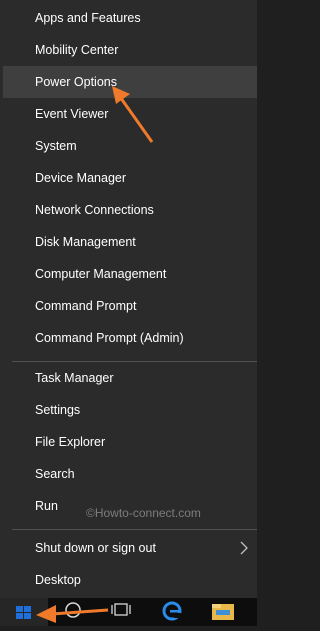  Describe the element at coordinates (130, 210) in the screenshot. I see `menu-item-network-connections: Network Connections` at that location.